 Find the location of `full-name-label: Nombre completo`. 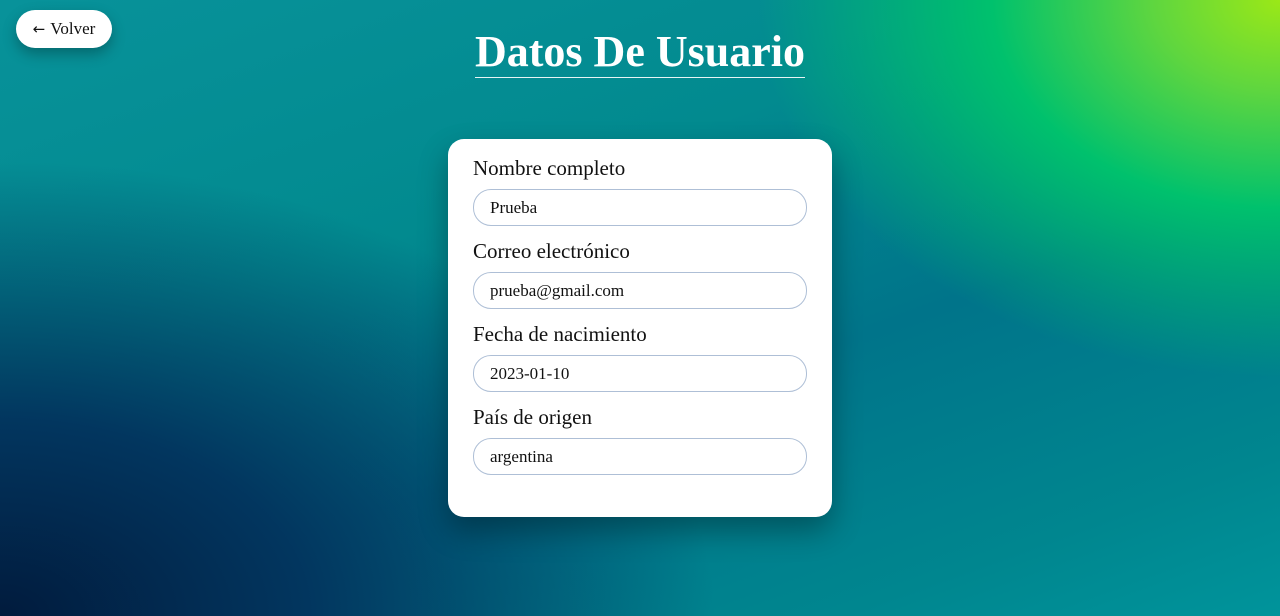

full-name-label: Nombre completo is located at coordinates (549, 168).